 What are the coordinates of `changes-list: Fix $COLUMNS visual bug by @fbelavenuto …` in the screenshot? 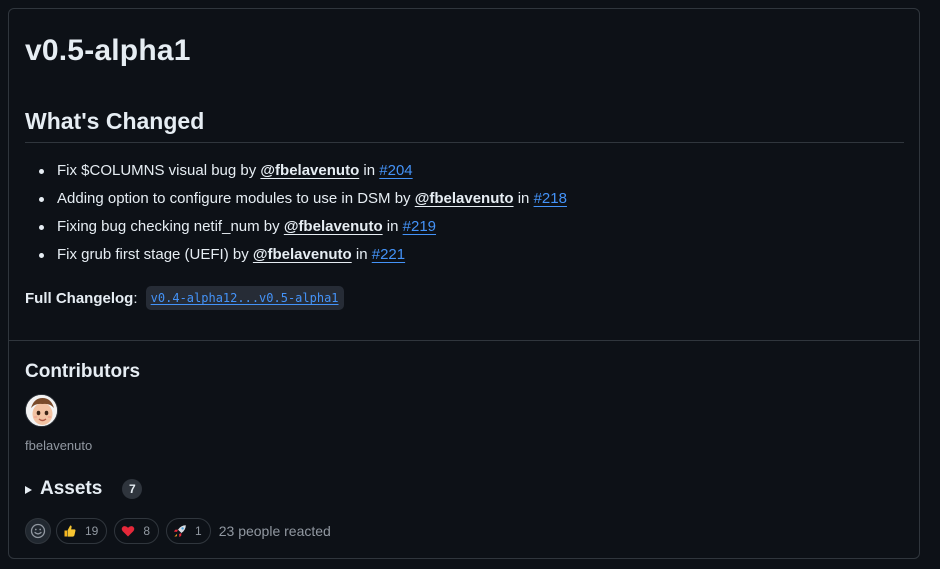 It's located at (302, 216).